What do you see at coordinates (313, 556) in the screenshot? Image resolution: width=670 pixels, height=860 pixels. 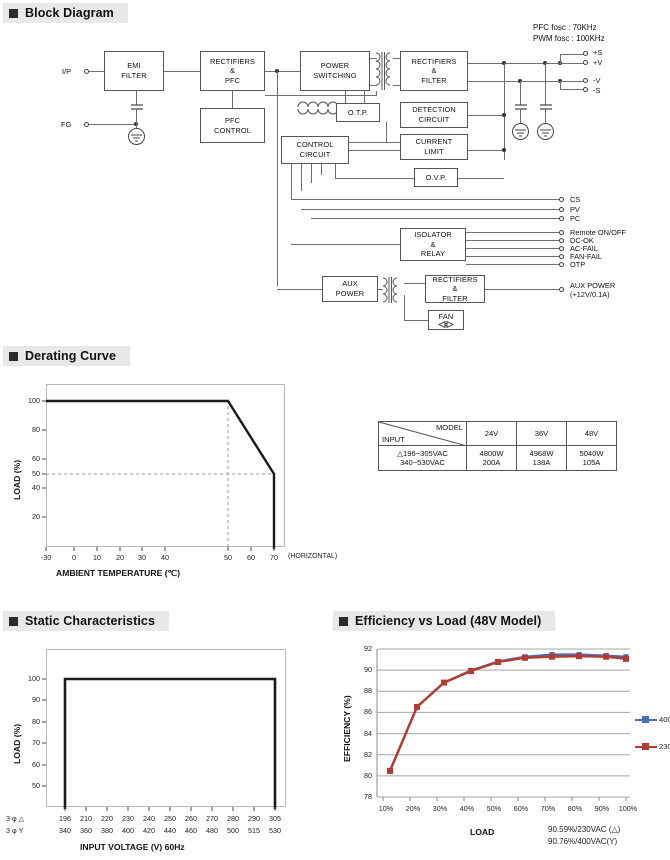 I see `derating-horizontal-note: (HORIZONTAL)` at bounding box center [313, 556].